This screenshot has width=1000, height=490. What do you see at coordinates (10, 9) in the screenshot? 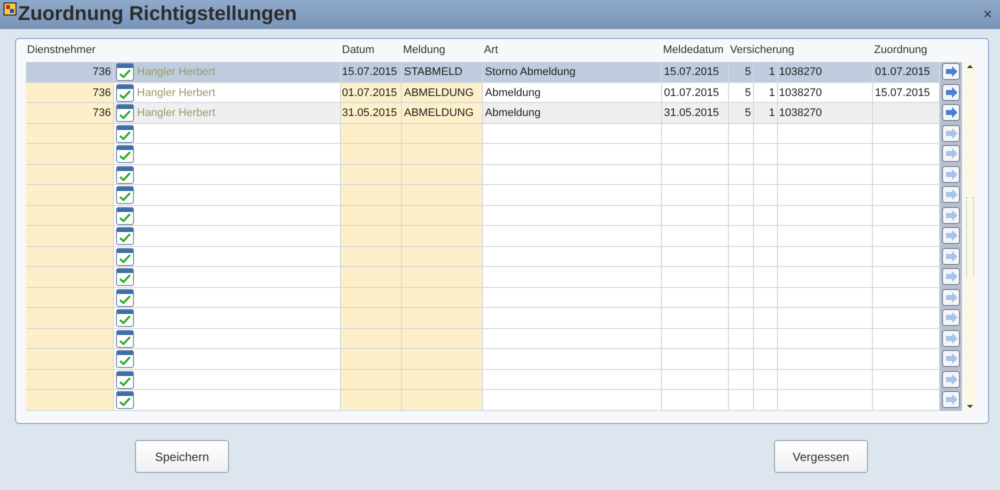
I see `app-icon` at bounding box center [10, 9].